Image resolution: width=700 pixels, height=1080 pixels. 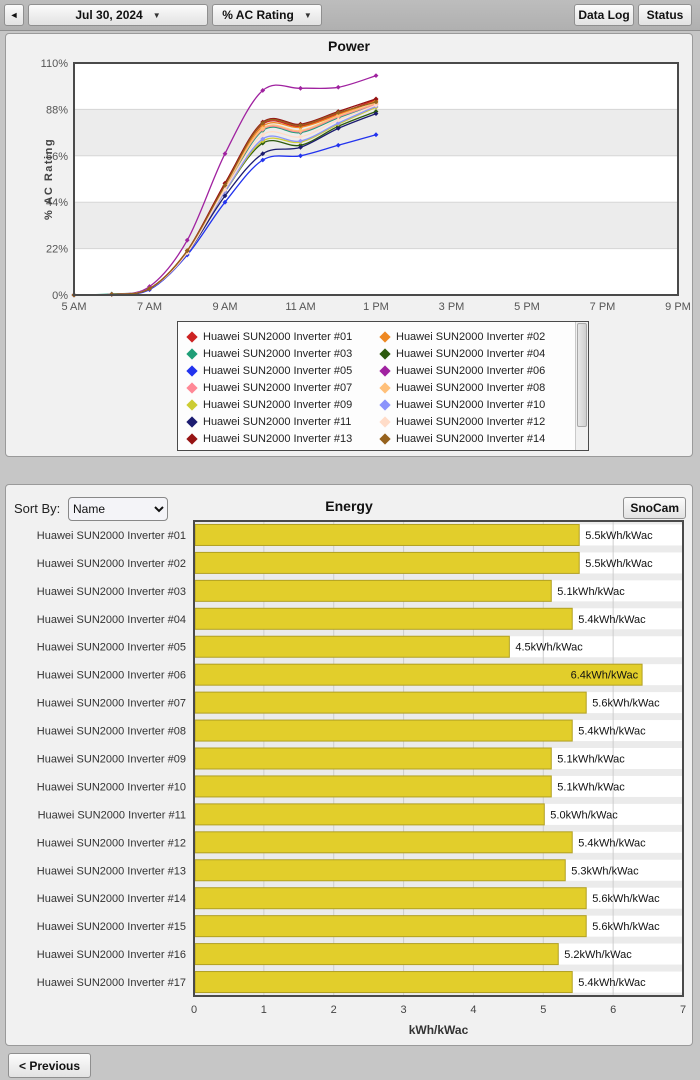 I want to click on category-label: Huawei SUN2000 Inverter #06, so click(x=111, y=676).